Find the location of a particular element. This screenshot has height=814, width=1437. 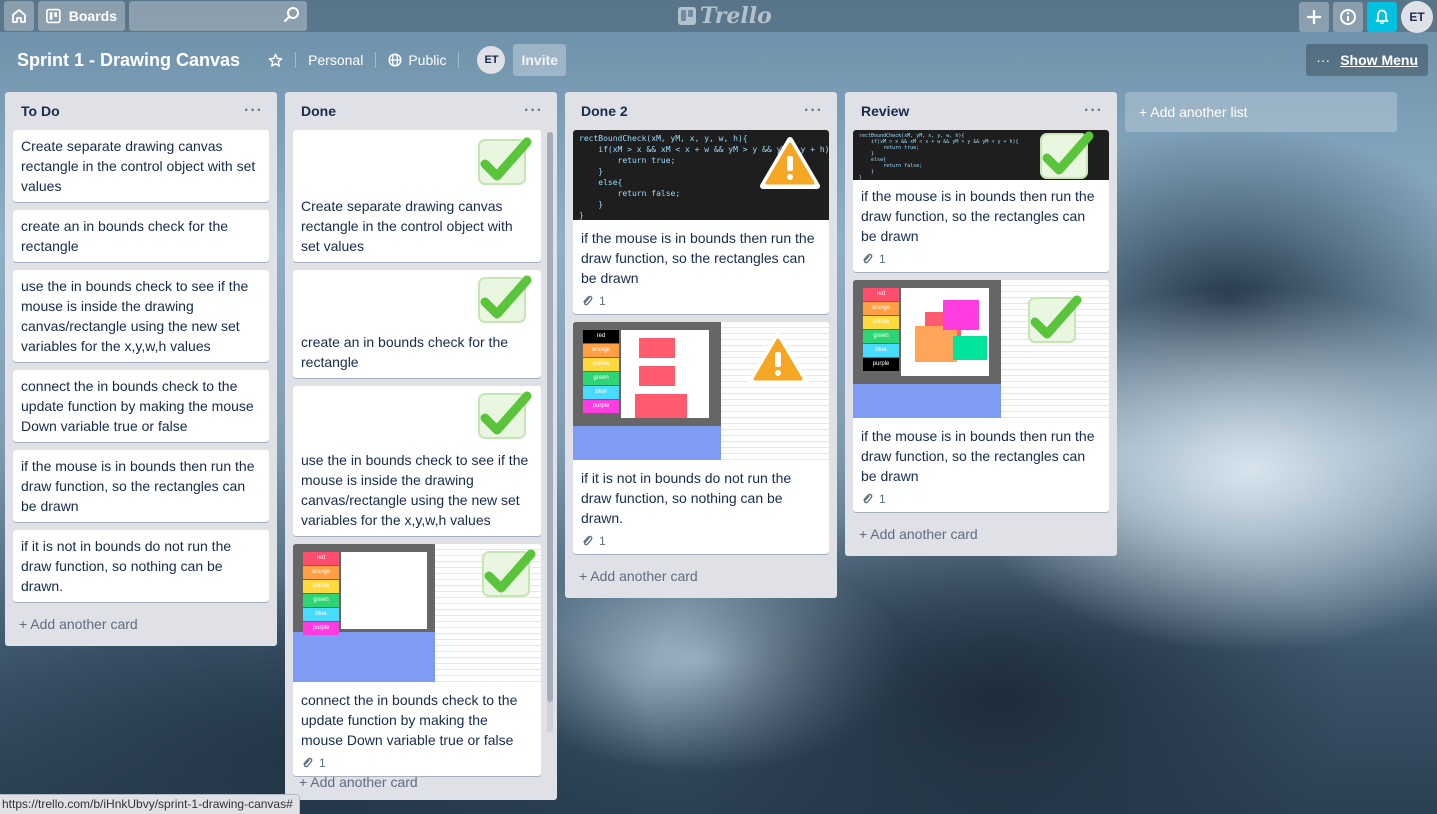

notifications-button is located at coordinates (1382, 17).